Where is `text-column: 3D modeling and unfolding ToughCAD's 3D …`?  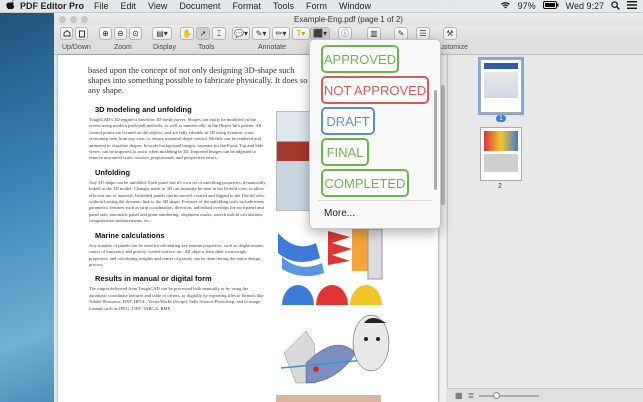 text-column: 3D modeling and unfolding ToughCAD's 3D … is located at coordinates (178, 211).